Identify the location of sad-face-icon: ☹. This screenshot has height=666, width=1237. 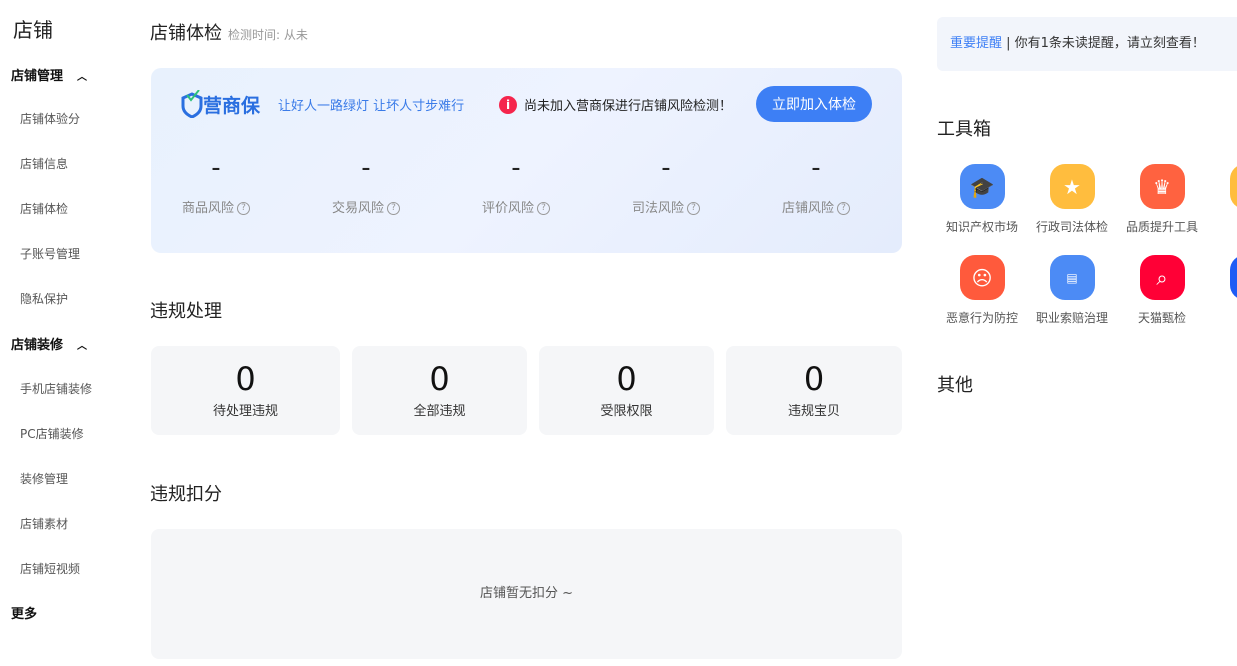
(982, 277).